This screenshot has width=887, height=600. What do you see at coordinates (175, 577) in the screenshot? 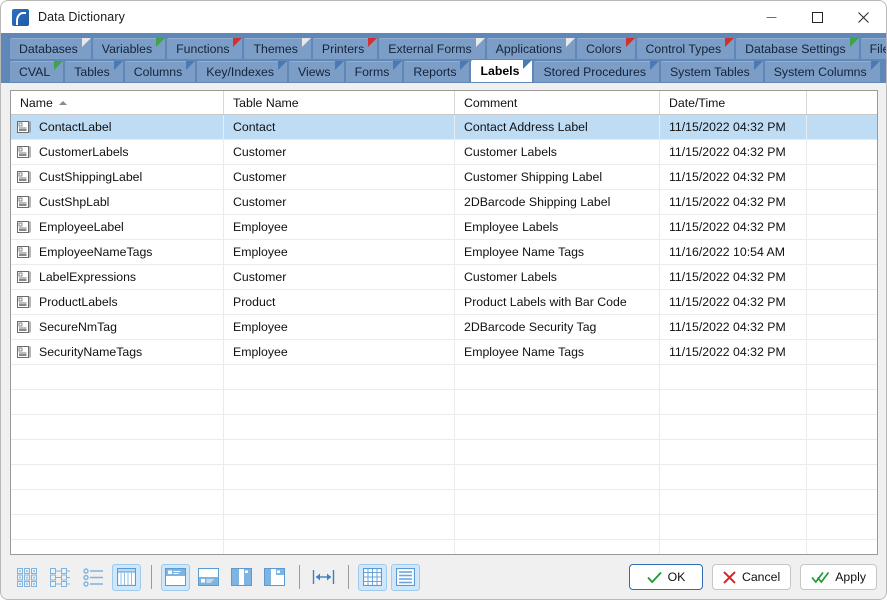
I see `layout-top-panel-button` at bounding box center [175, 577].